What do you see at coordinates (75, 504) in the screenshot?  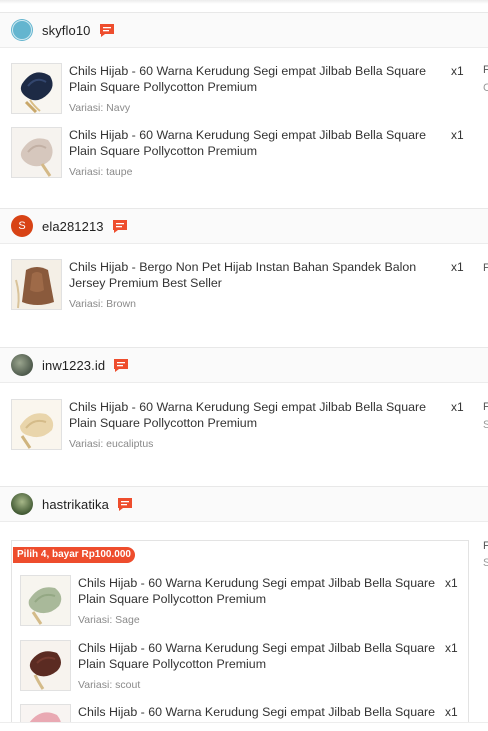 I see `username: hastrikatika` at bounding box center [75, 504].